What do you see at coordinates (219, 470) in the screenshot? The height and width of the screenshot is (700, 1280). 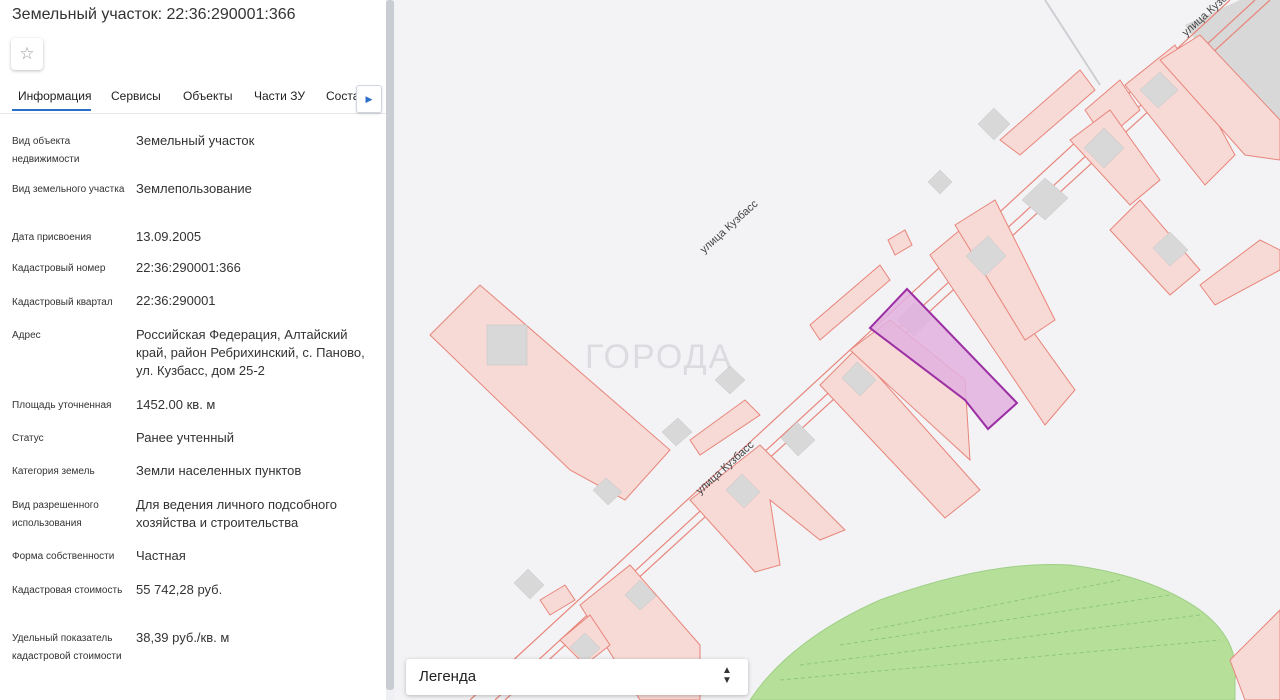 I see `field-value: Земли населенных пунктов` at bounding box center [219, 470].